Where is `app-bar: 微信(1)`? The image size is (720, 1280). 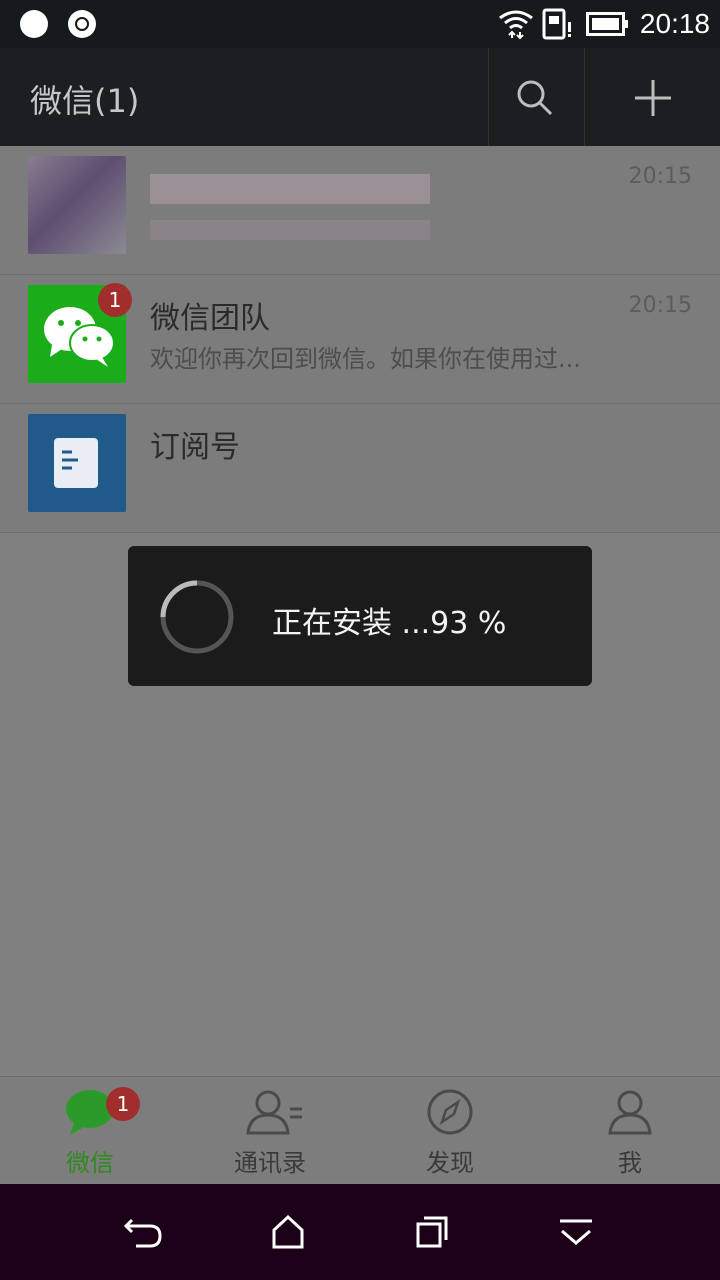 app-bar: 微信(1) is located at coordinates (360, 97).